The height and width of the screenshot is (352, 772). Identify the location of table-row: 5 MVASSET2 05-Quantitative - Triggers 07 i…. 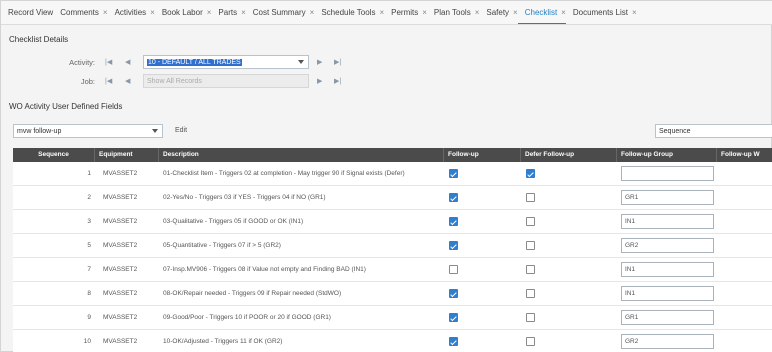
(392, 246).